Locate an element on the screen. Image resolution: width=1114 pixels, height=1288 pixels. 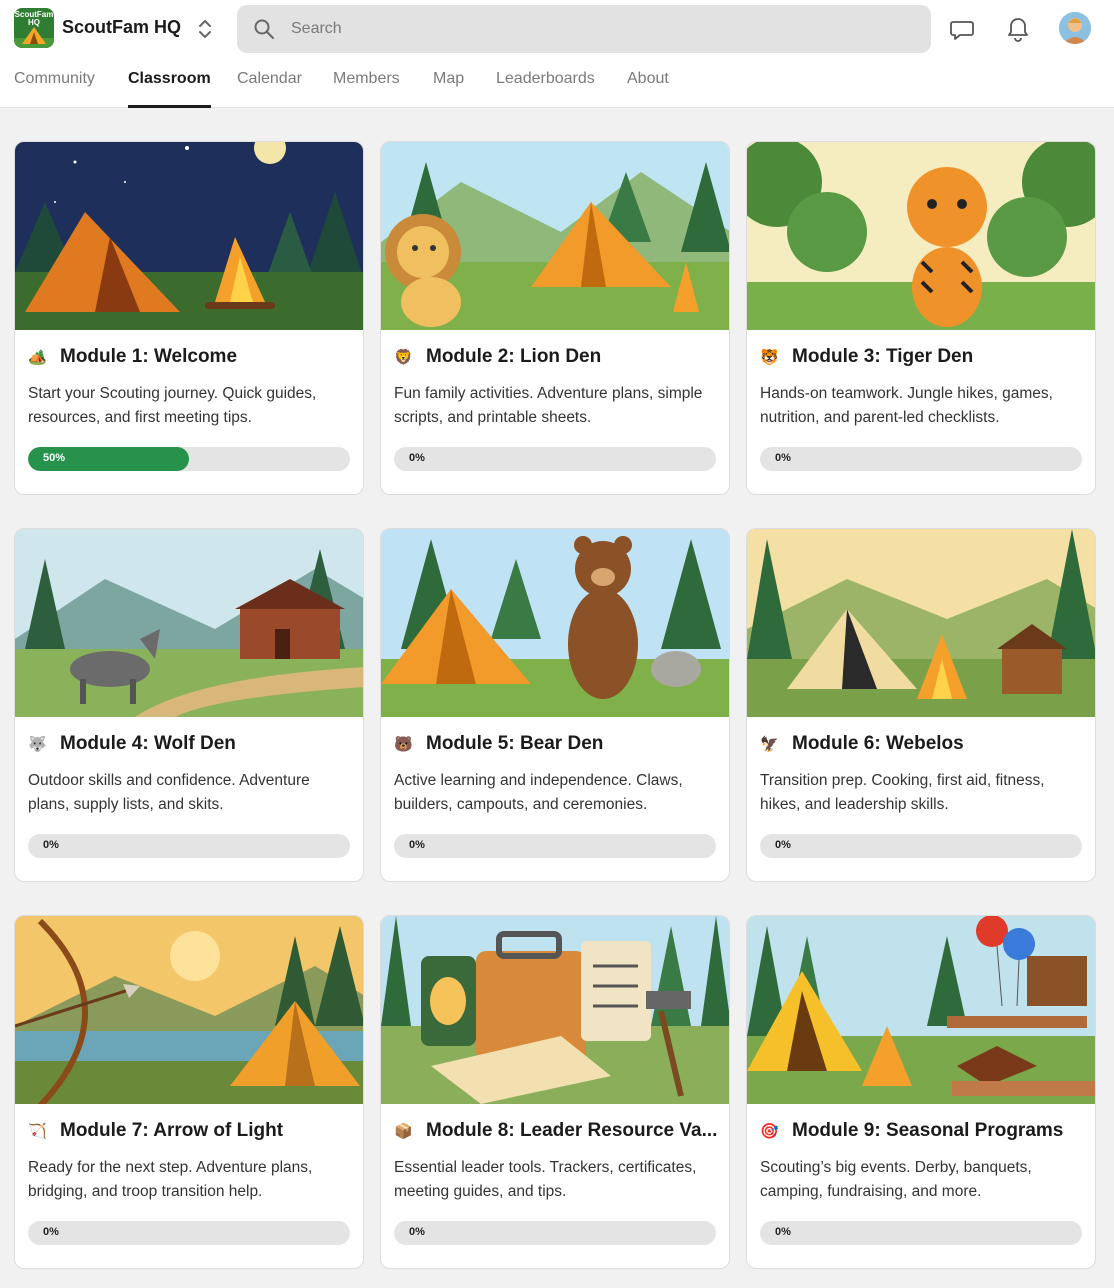
module-emoji: 🦅 is located at coordinates (769, 744).